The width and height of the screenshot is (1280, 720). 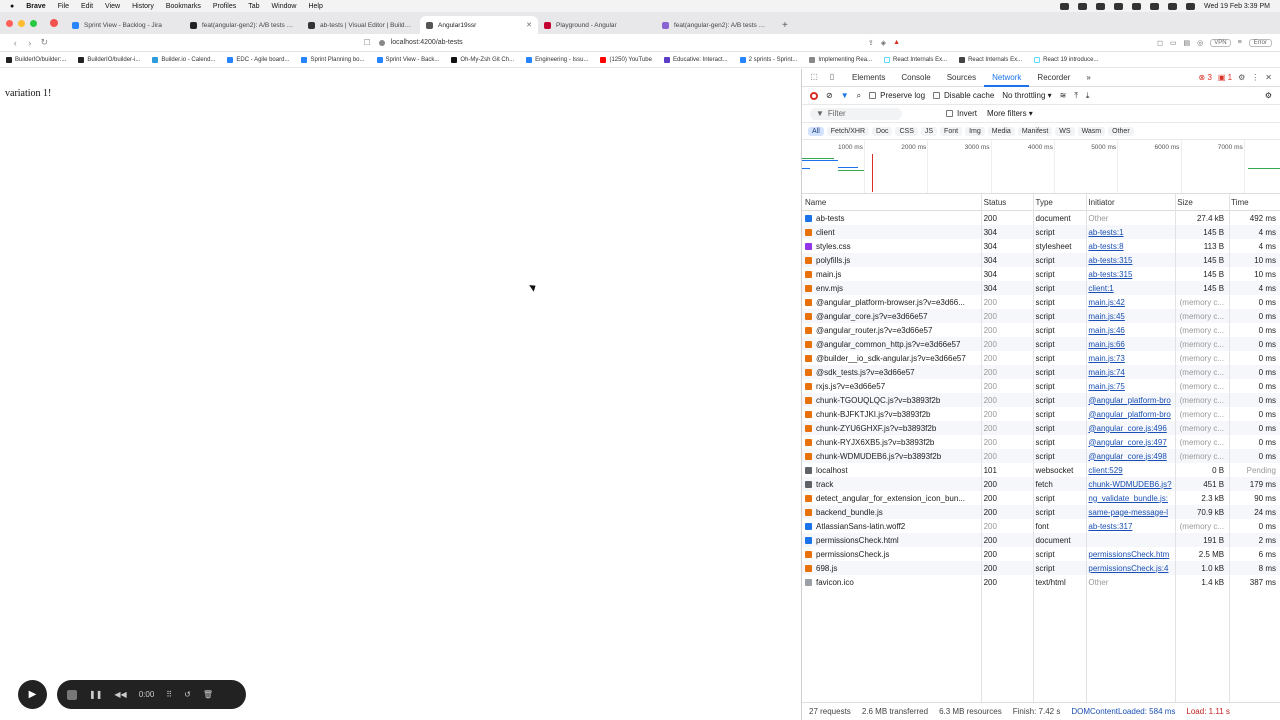 What do you see at coordinates (1240, 42) in the screenshot?
I see `menu-icon: ≡` at bounding box center [1240, 42].